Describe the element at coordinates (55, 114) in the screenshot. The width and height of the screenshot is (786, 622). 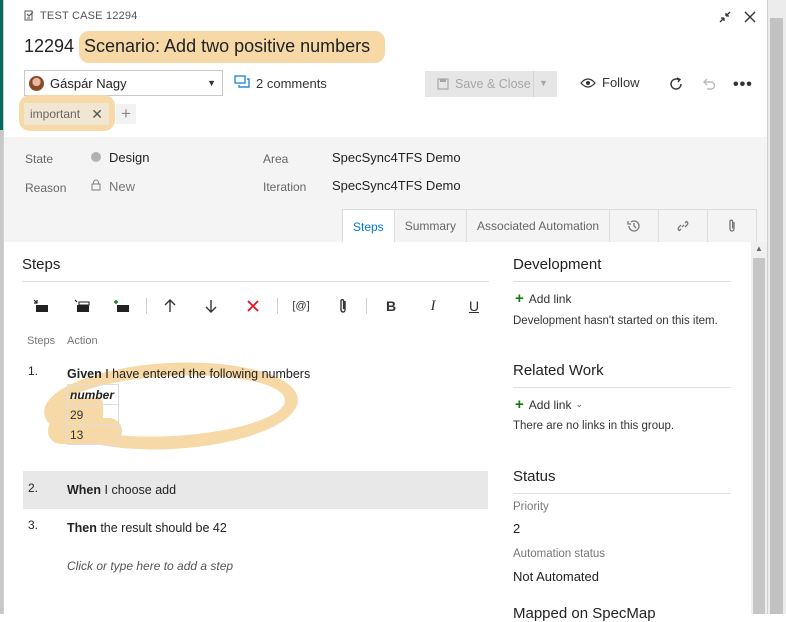
I see `tag-label: important` at that location.